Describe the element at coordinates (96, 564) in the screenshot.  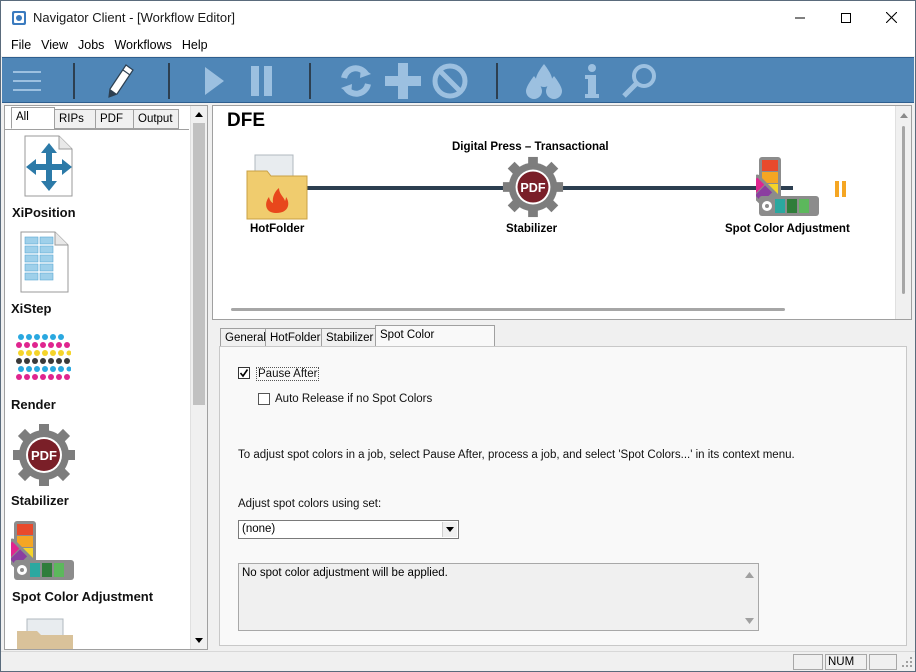
I see `palette-item-spot-color-adjustment: Spot Color Adjustment` at that location.